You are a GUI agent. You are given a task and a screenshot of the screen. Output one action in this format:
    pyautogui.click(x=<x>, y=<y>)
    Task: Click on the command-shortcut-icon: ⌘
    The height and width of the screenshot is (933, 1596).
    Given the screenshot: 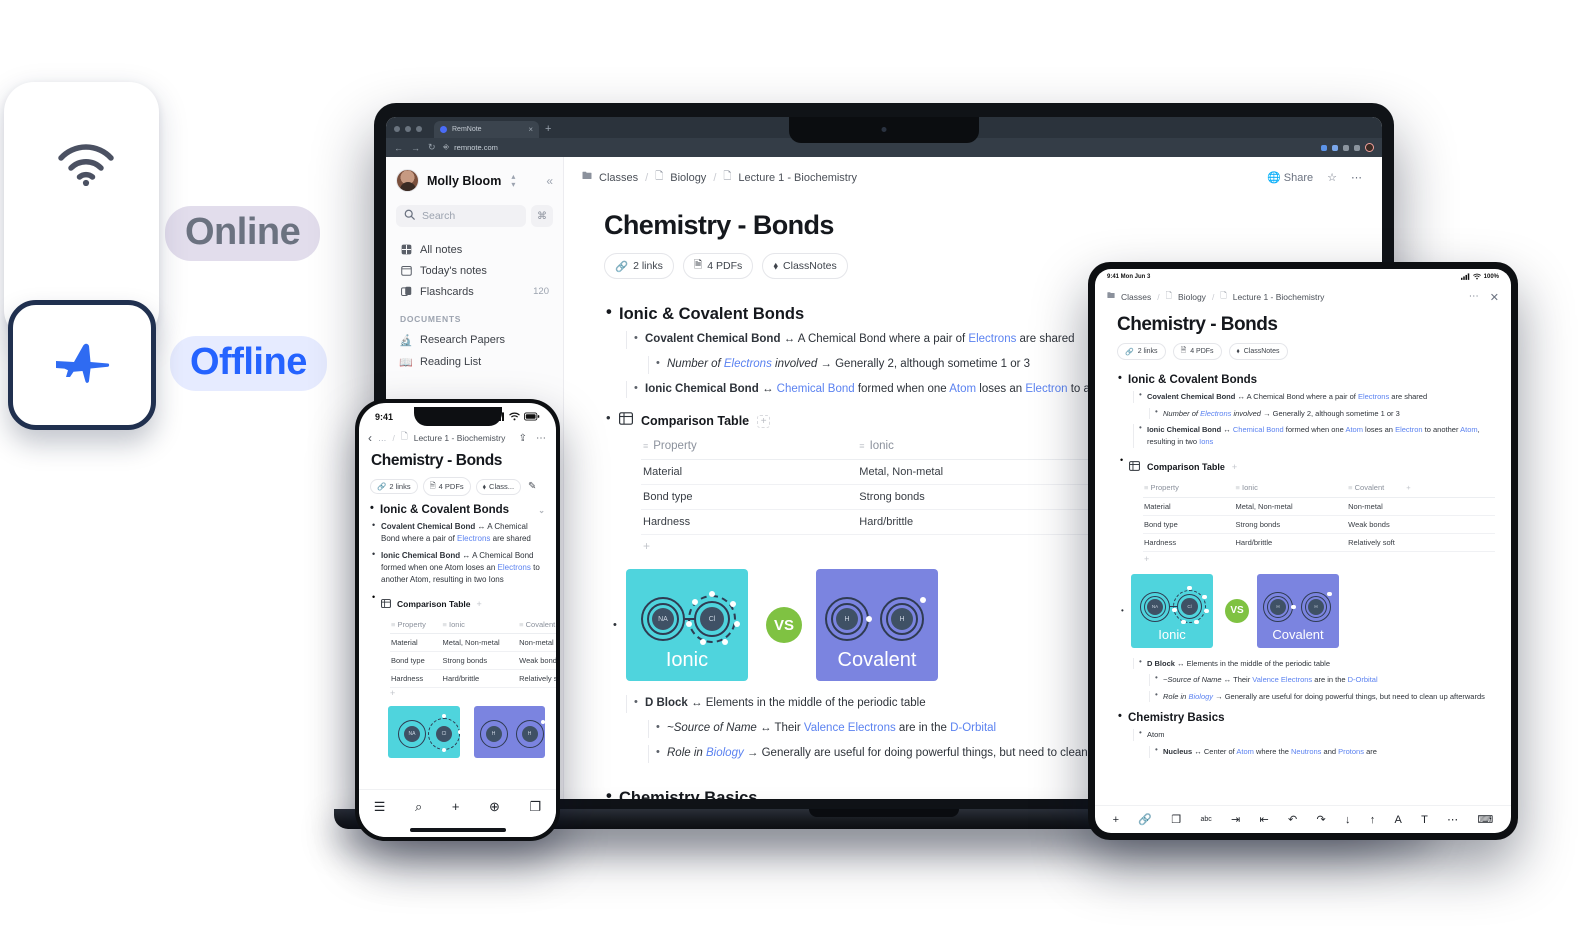 What is the action you would take?
    pyautogui.click(x=542, y=216)
    